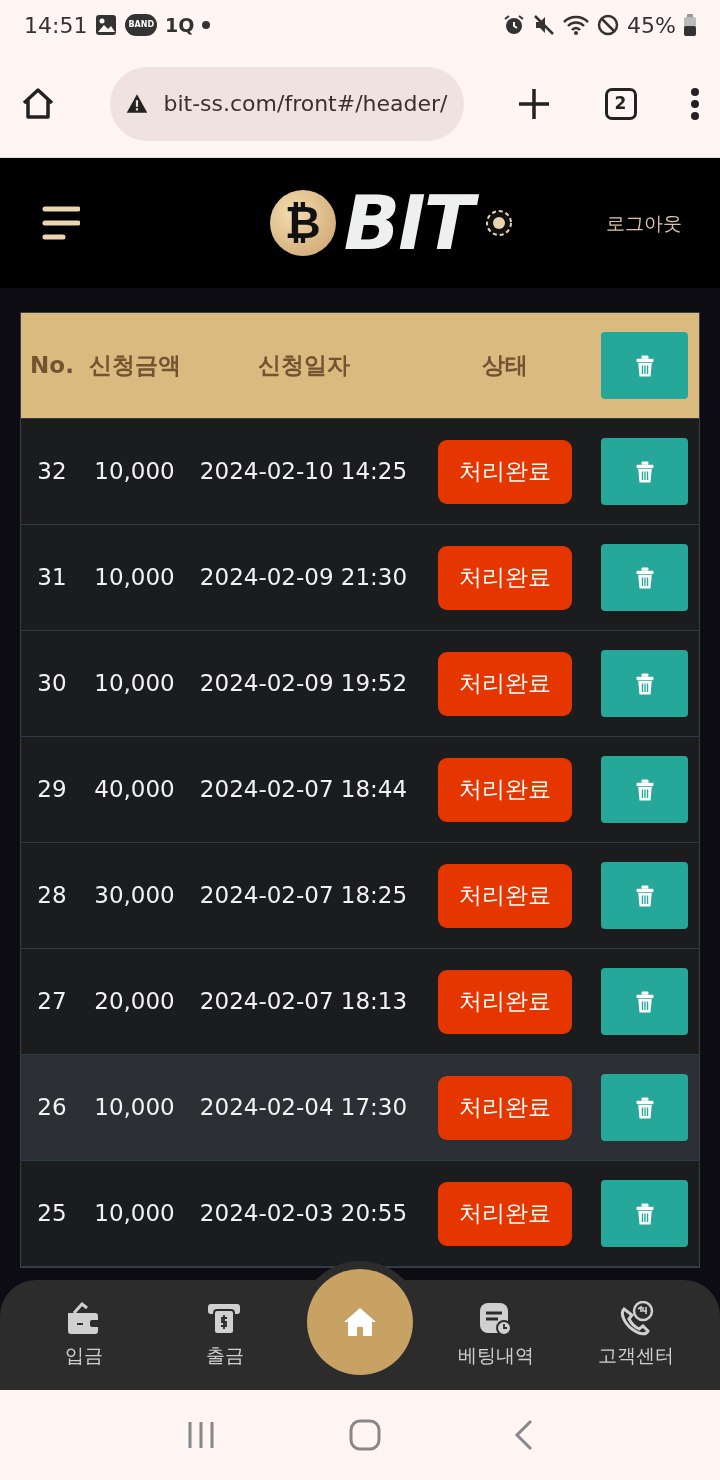 Image resolution: width=720 pixels, height=1480 pixels. Describe the element at coordinates (303, 684) in the screenshot. I see `table-cell-text: 2024-02-09 19:52` at that location.